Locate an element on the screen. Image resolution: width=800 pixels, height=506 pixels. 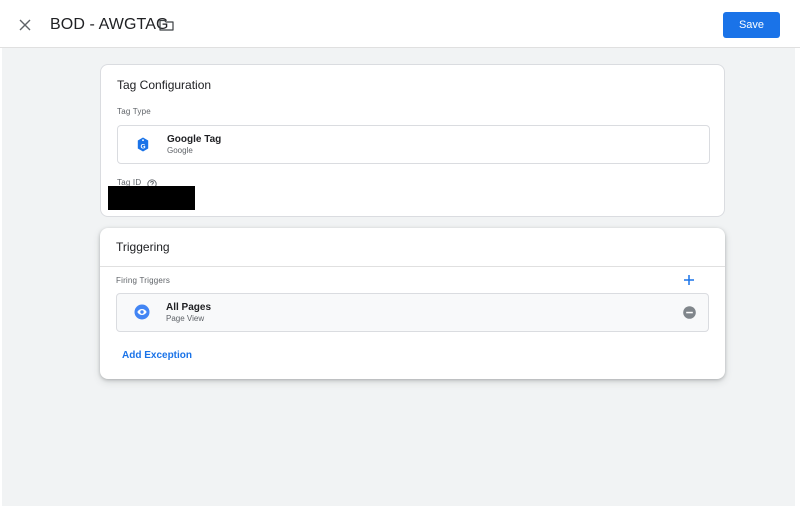
tag-type-label: Tag Type is located at coordinates (134, 111).